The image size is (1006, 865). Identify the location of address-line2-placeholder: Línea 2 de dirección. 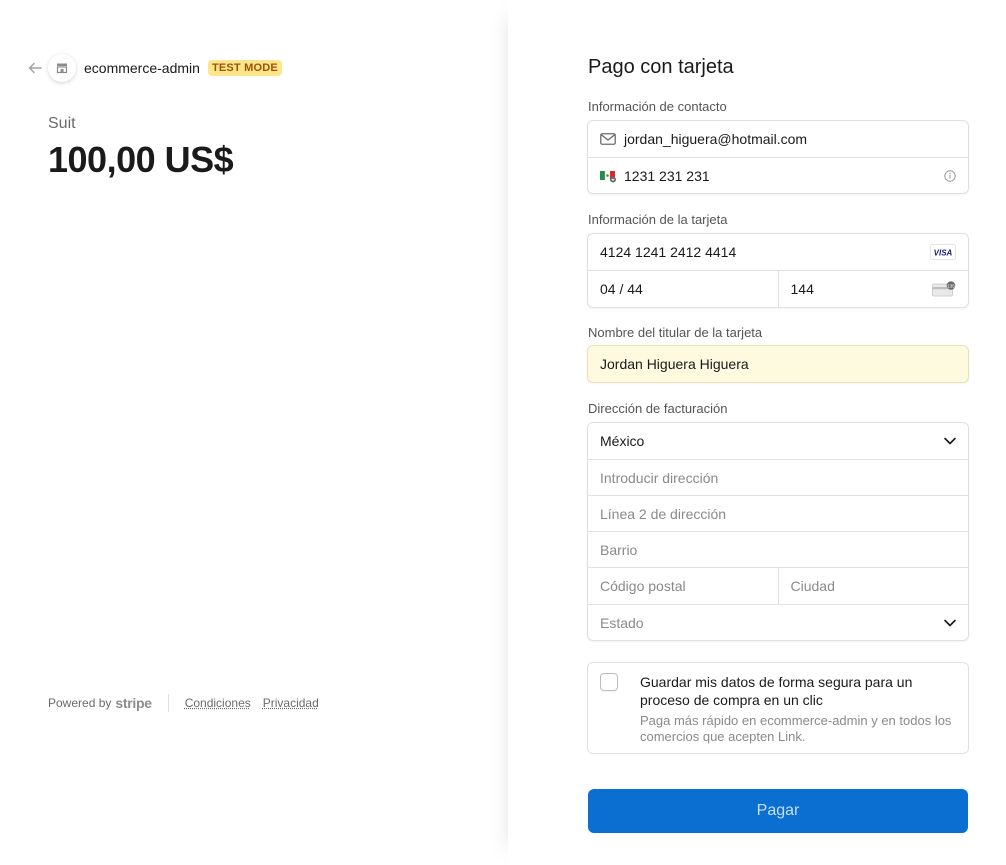
(663, 513).